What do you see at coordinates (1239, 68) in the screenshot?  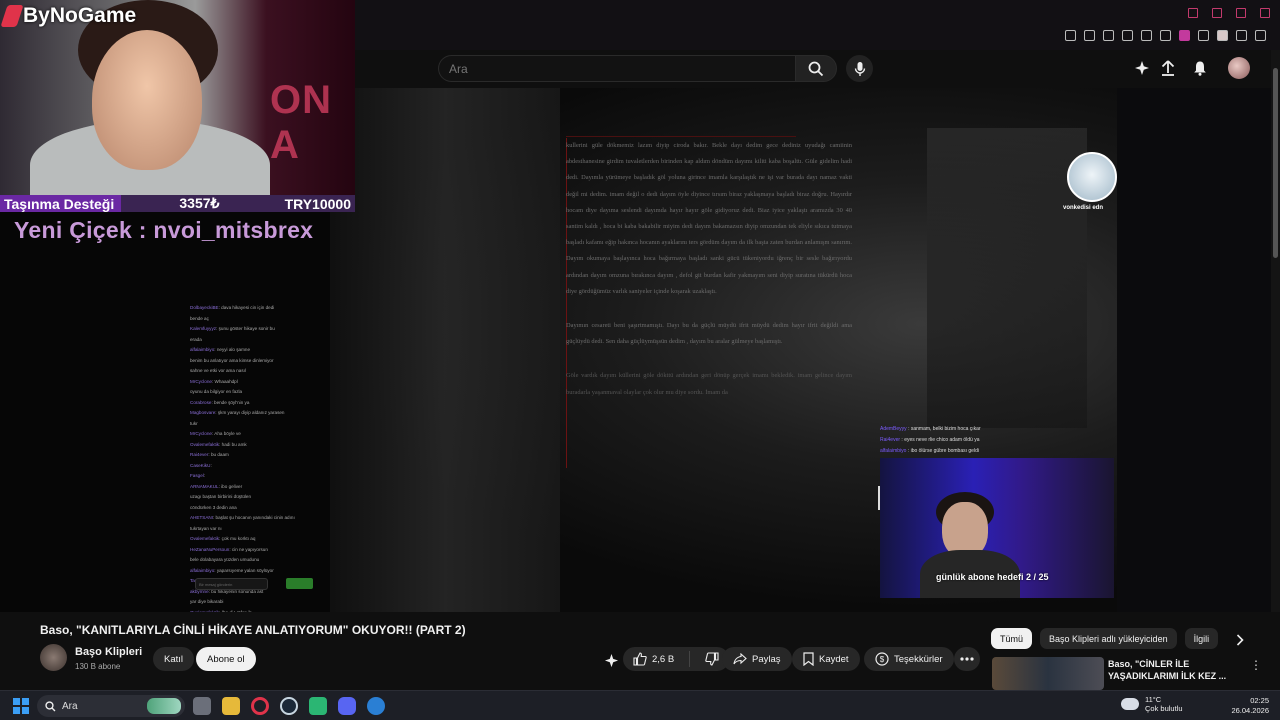 I see `account-avatar` at bounding box center [1239, 68].